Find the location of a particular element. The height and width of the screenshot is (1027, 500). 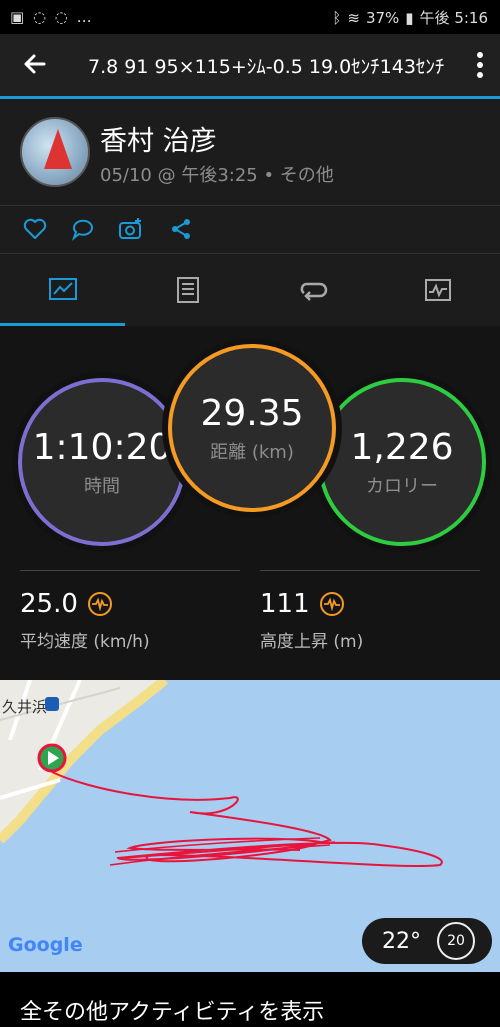

chart-icon is located at coordinates (437, 290).